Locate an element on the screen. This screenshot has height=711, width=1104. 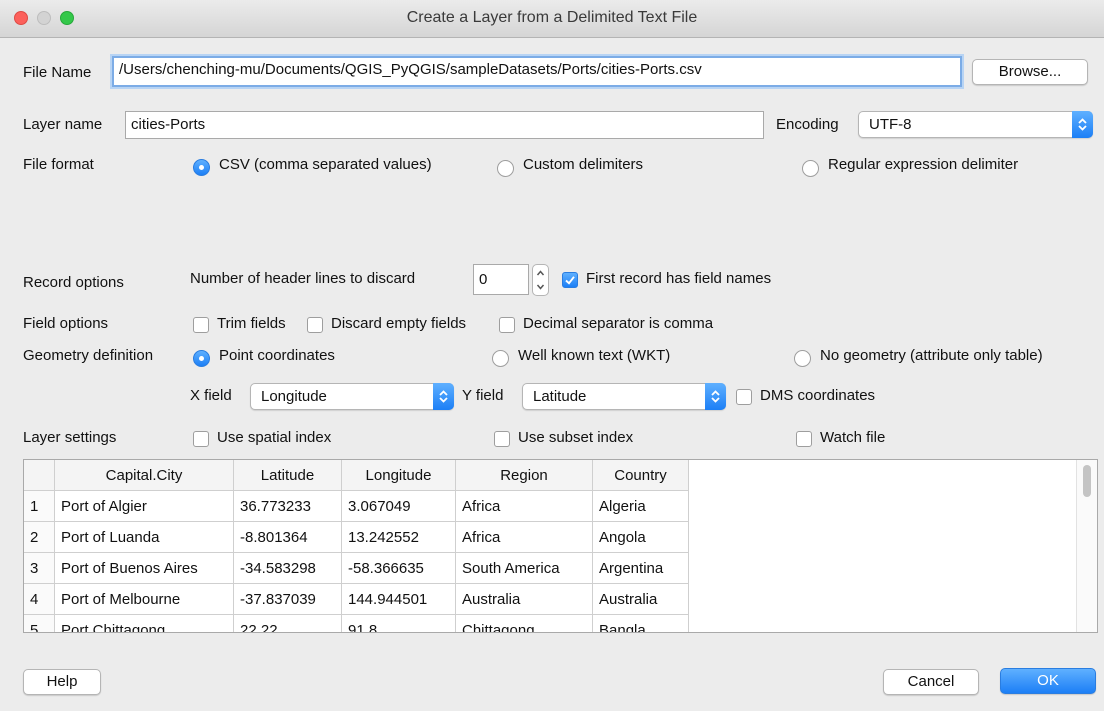
table-cell: Angola is located at coordinates (640, 537).